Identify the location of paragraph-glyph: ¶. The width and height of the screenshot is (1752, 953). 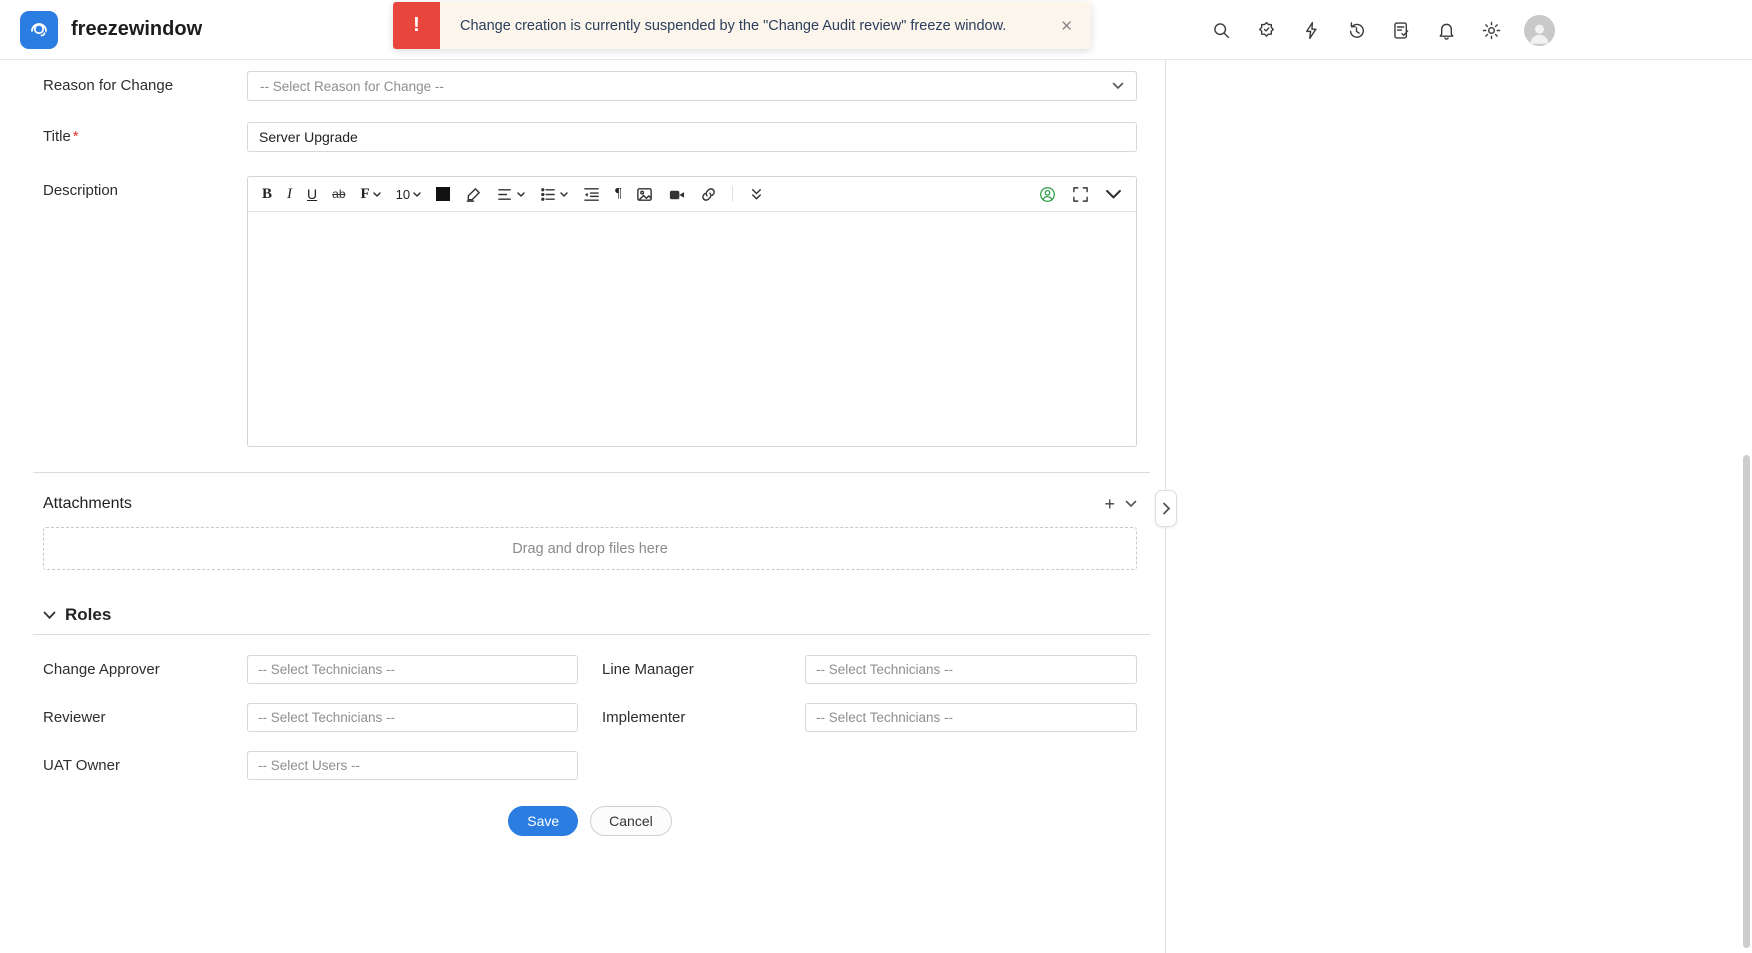
(618, 193).